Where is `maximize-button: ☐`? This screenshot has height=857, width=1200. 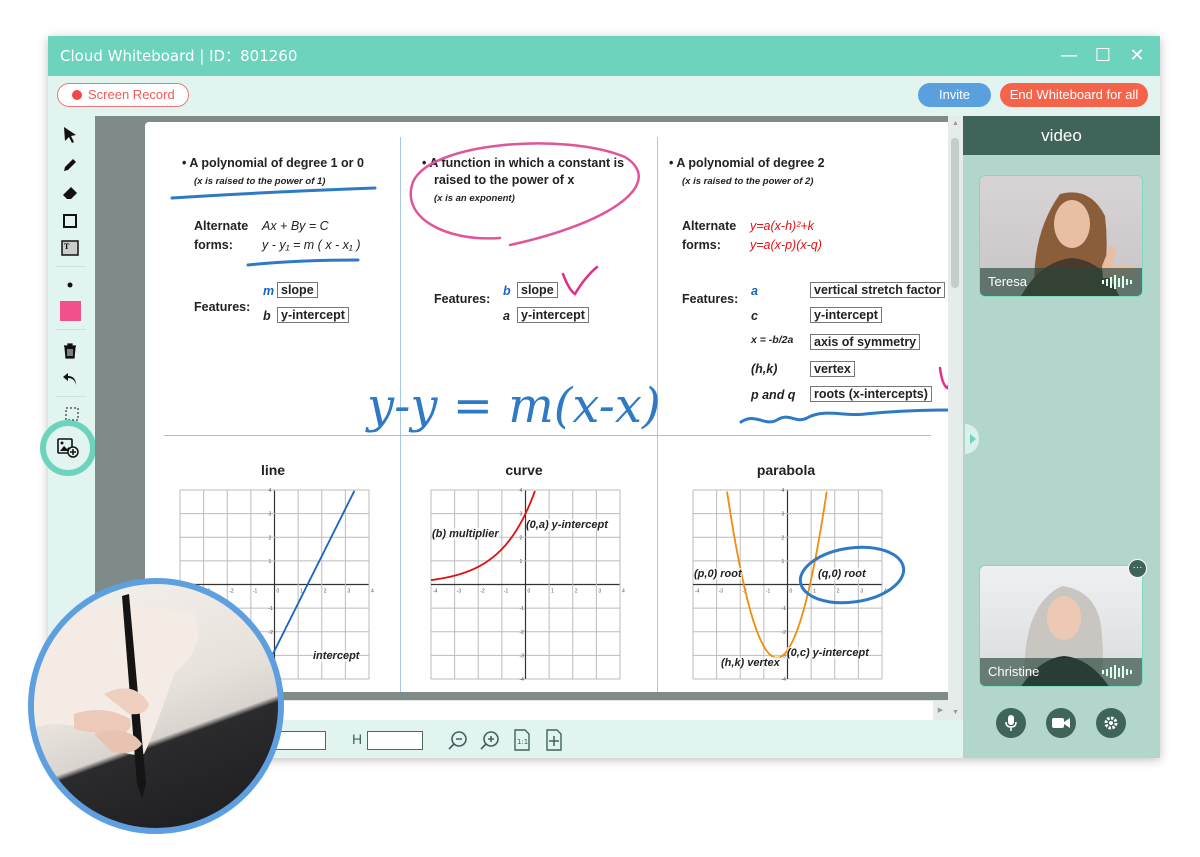 maximize-button: ☐ is located at coordinates (1103, 56).